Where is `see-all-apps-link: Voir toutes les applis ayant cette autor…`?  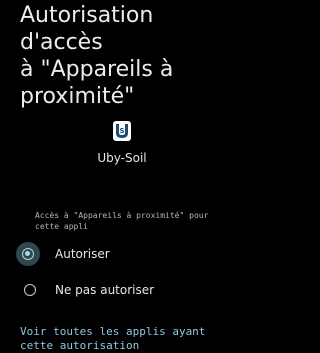
see-all-apps-link: Voir toutes les applis ayant cette autor… is located at coordinates (127, 339).